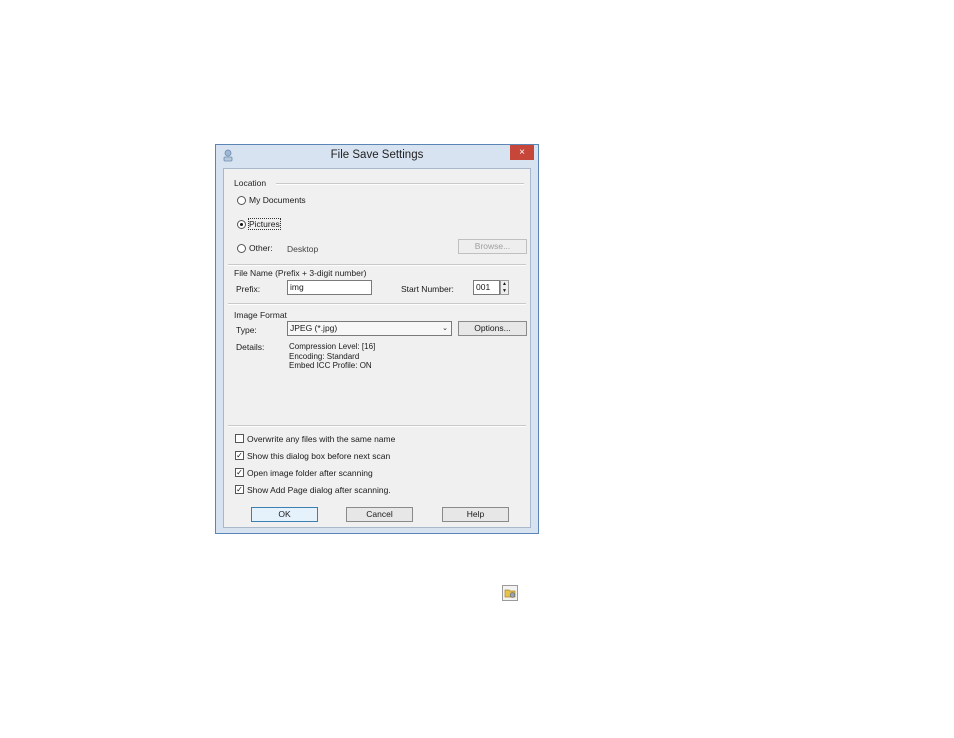 This screenshot has height=738, width=954. What do you see at coordinates (377, 265) in the screenshot?
I see `section-separator` at bounding box center [377, 265].